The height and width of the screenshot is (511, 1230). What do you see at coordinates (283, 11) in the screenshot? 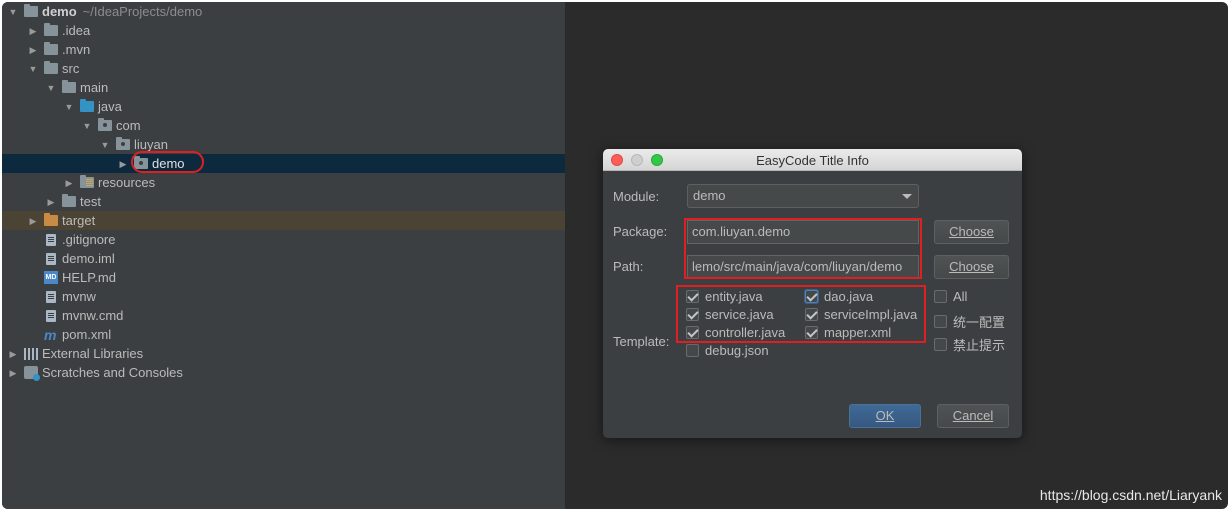
I see `tree-row-root: ▼ demo ~/IdeaProjects/demo` at bounding box center [283, 11].